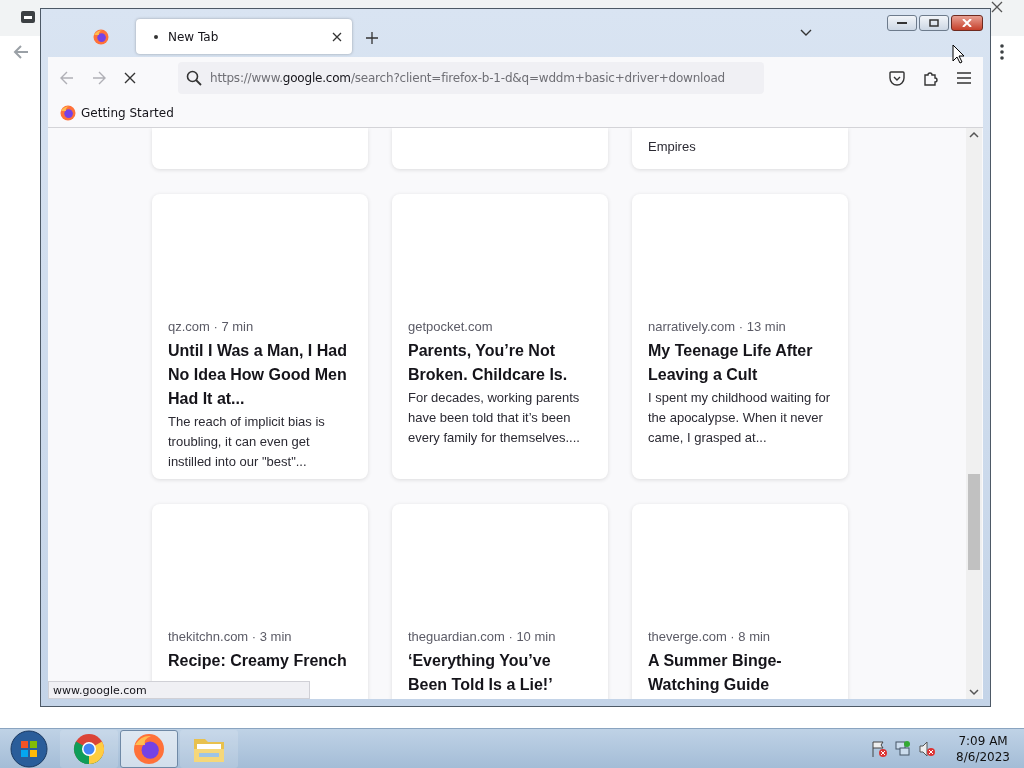 The width and height of the screenshot is (1024, 768). Describe the element at coordinates (28, 17) in the screenshot. I see `app-icon` at that location.